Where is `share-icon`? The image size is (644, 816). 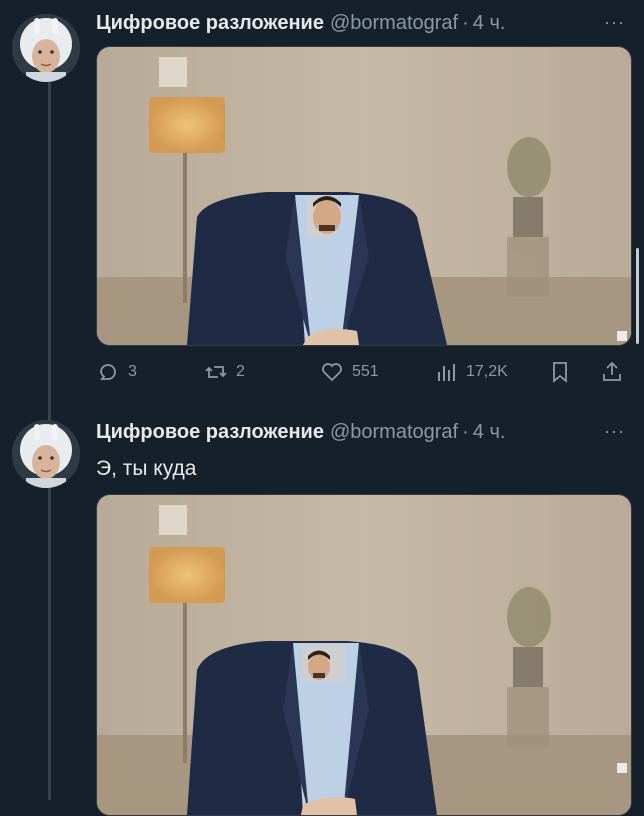
share-icon is located at coordinates (612, 371).